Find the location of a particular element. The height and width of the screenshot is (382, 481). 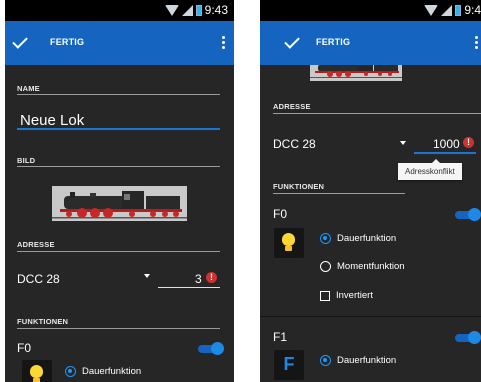

option-momentfunktion: Momentfunktion is located at coordinates (362, 266).